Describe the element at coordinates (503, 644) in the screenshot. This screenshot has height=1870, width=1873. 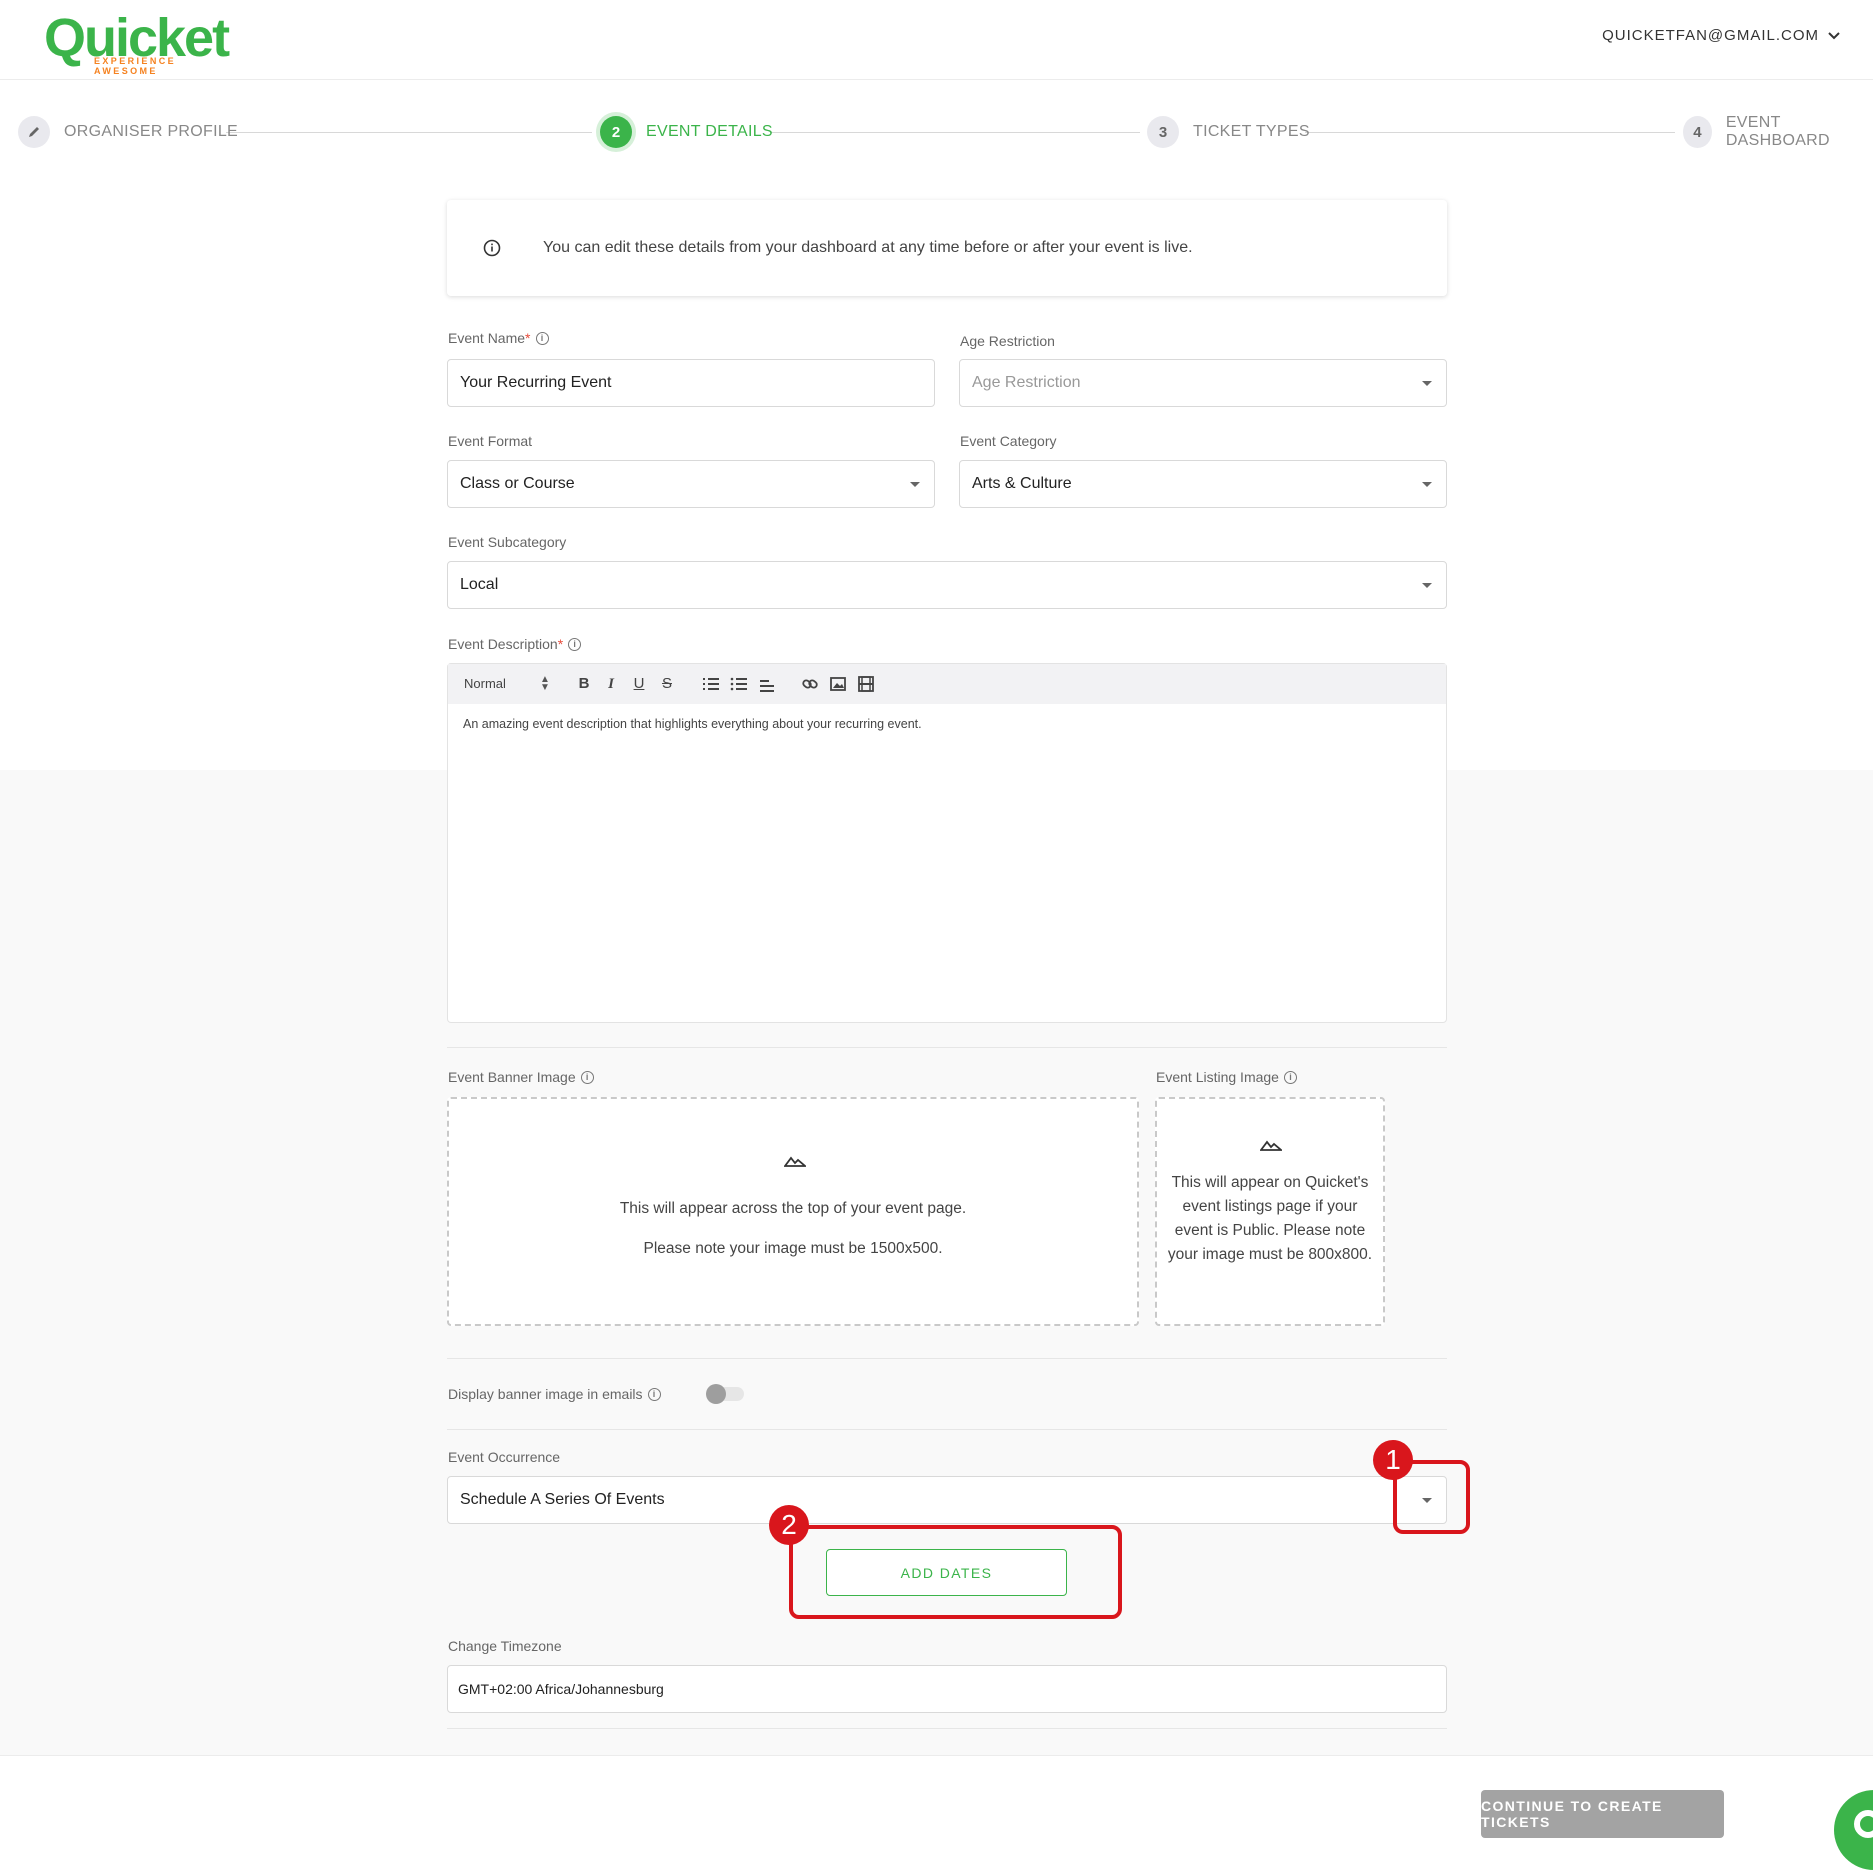
I see `label-text: Event Description` at that location.